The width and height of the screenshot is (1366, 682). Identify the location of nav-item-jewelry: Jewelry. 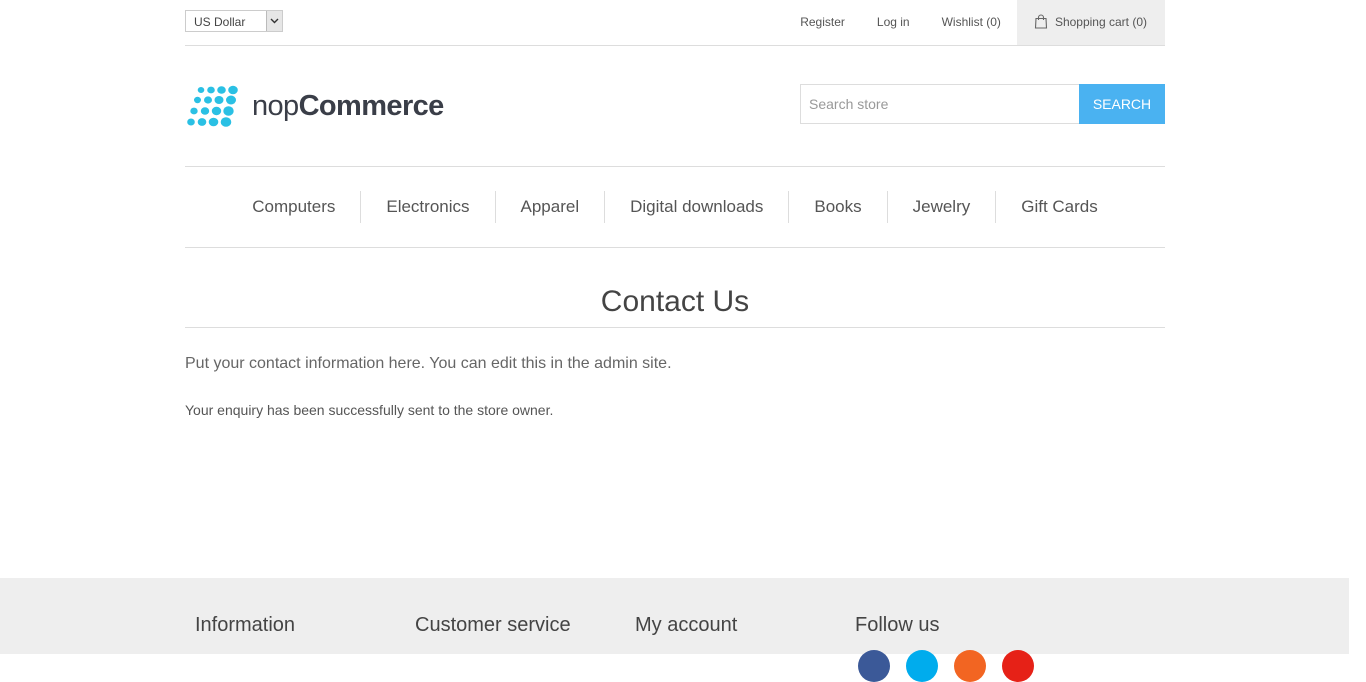
(941, 207).